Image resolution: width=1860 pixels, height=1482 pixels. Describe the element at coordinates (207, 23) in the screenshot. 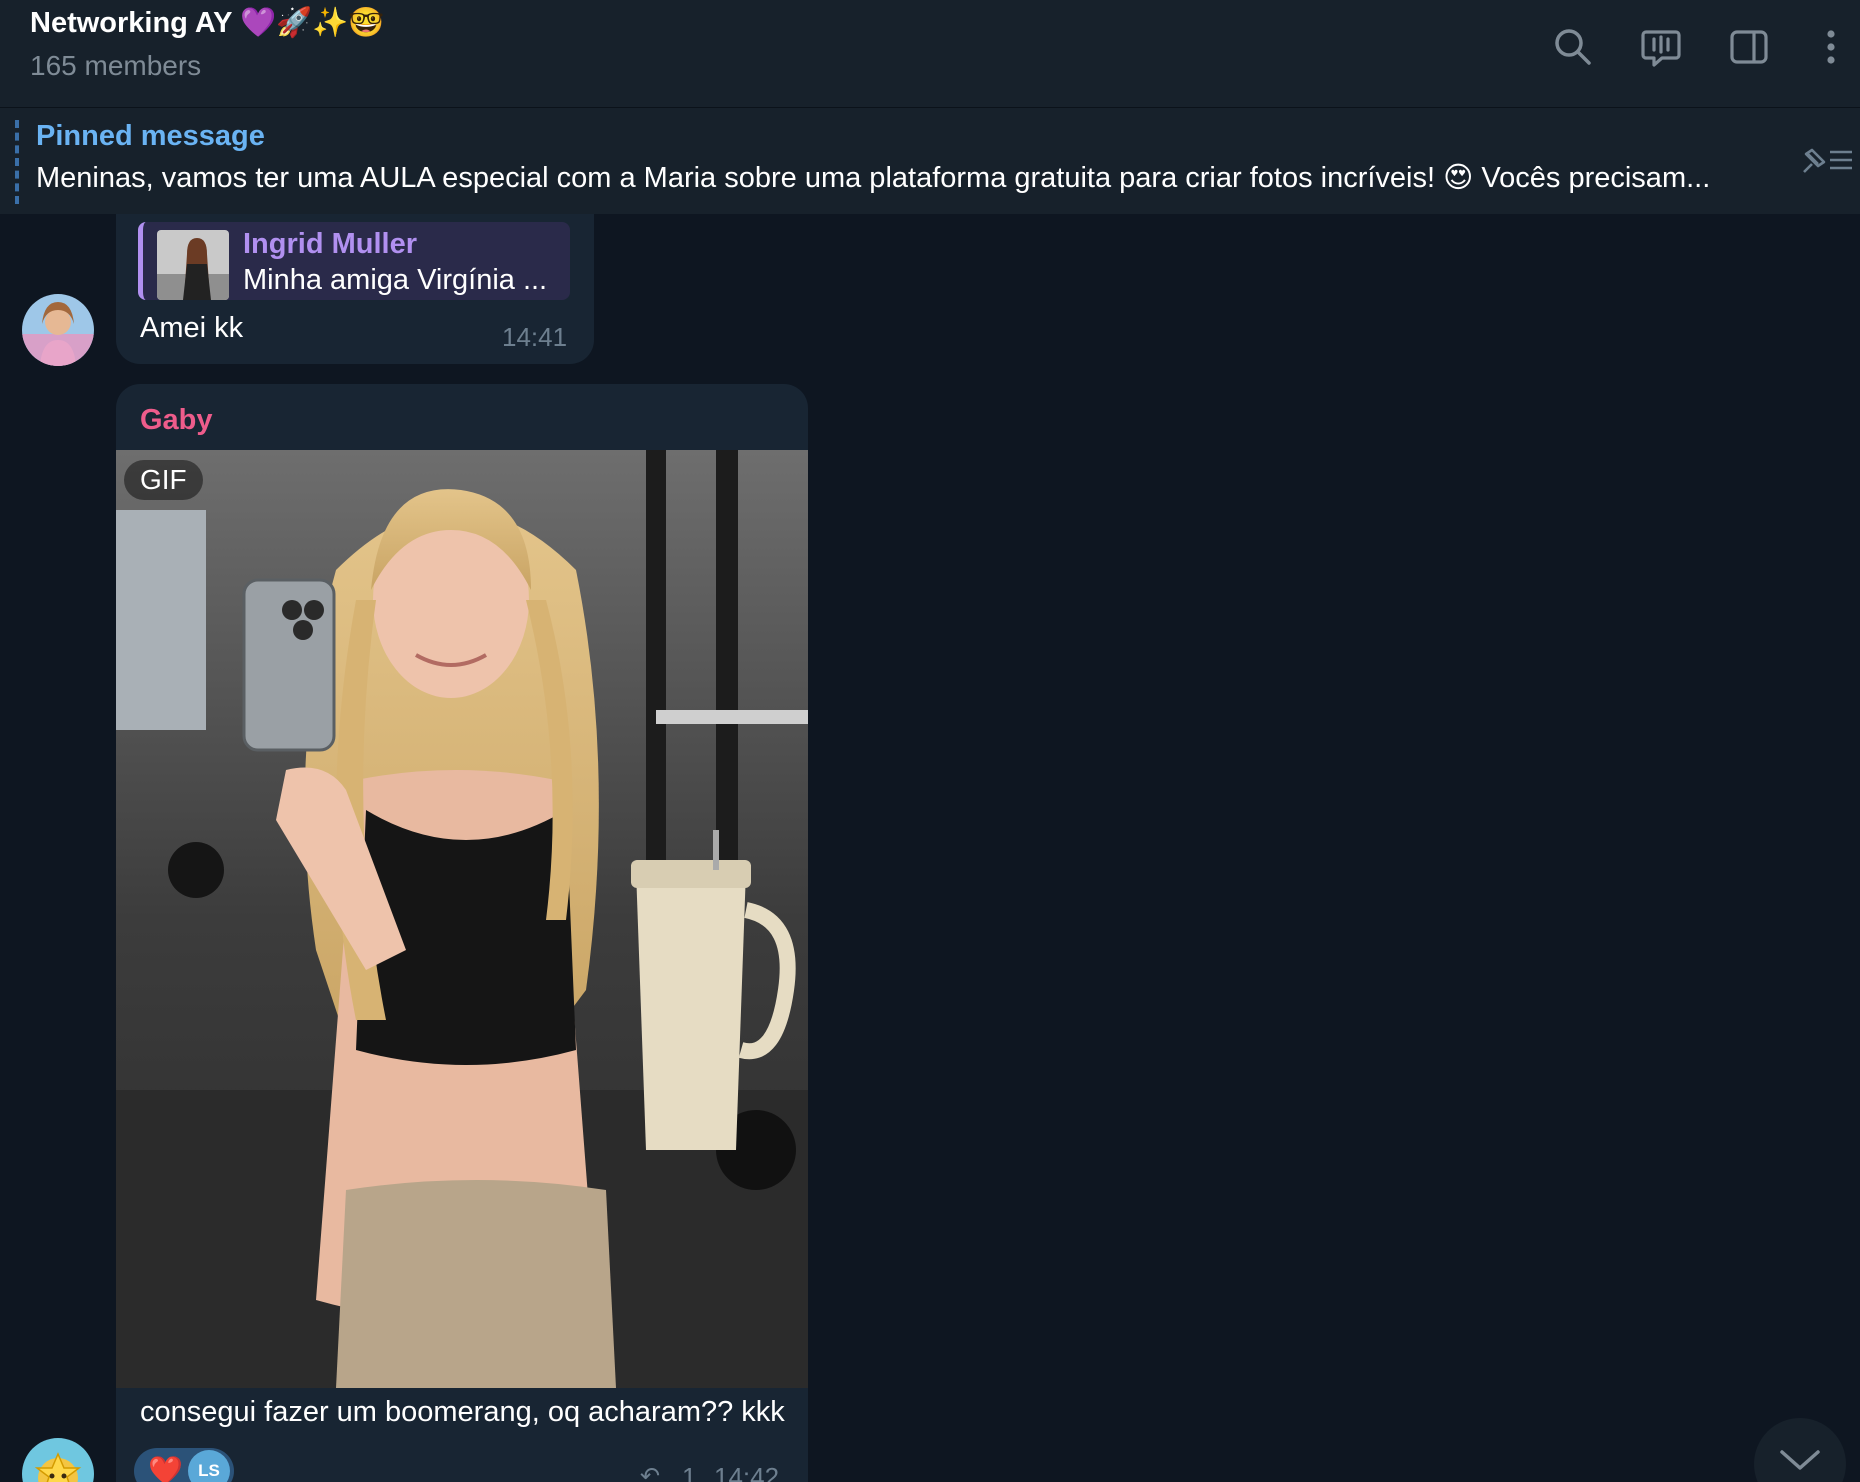

I see `chat-title: Networking AY 💜🚀✨🤓` at that location.